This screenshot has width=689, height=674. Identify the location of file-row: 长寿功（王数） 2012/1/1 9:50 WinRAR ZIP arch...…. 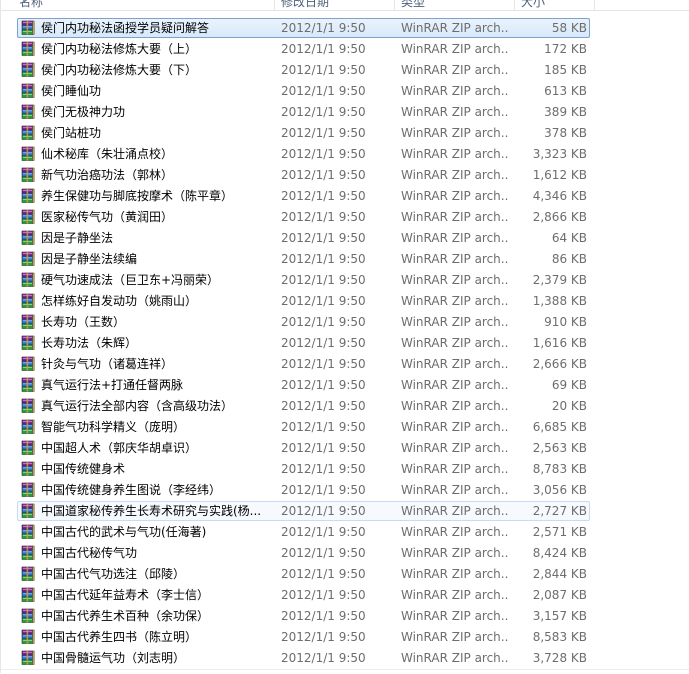
(345, 322).